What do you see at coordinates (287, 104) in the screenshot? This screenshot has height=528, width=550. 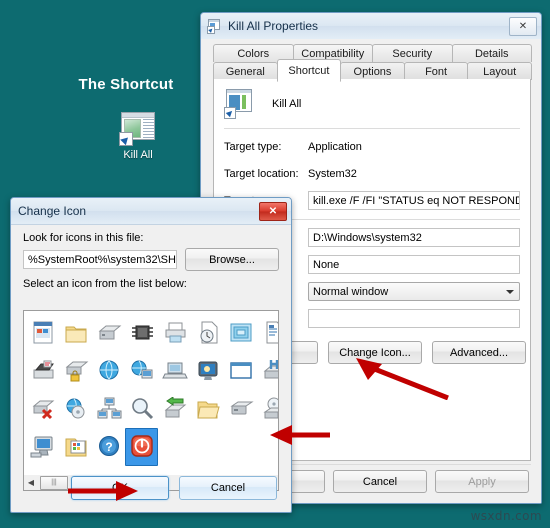 I see `shortcut-header-name: Kill All` at bounding box center [287, 104].